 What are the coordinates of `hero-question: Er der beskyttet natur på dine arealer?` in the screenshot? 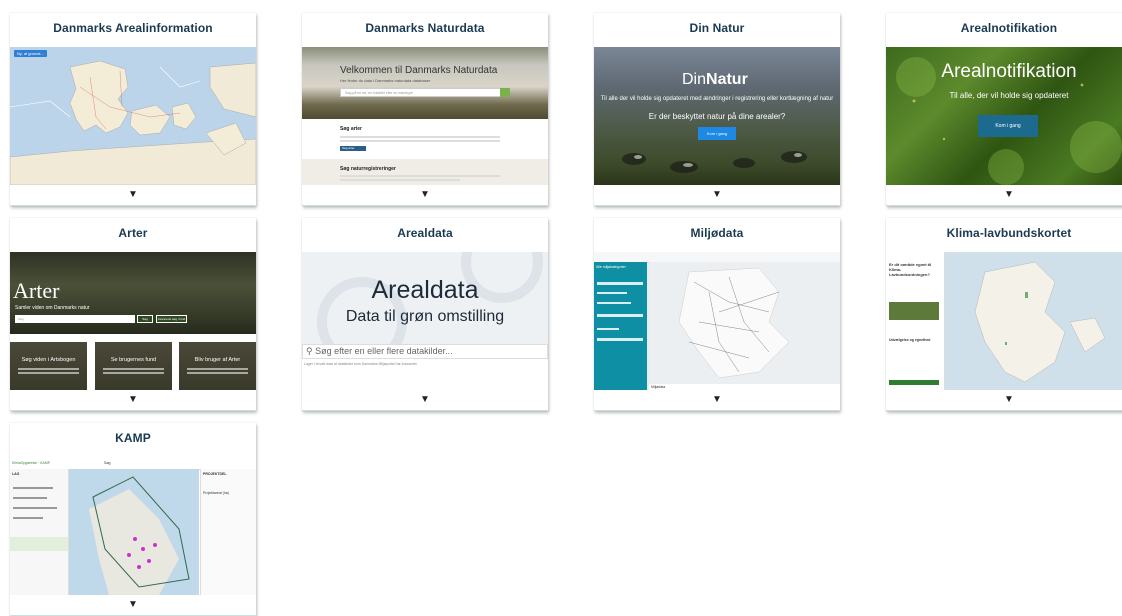 It's located at (717, 116).